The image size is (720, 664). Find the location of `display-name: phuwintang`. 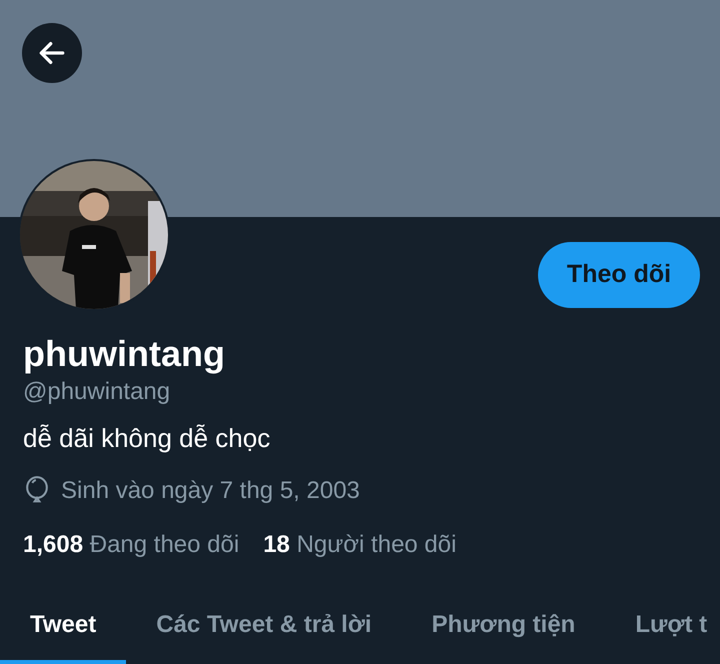

display-name: phuwintang is located at coordinates (124, 354).